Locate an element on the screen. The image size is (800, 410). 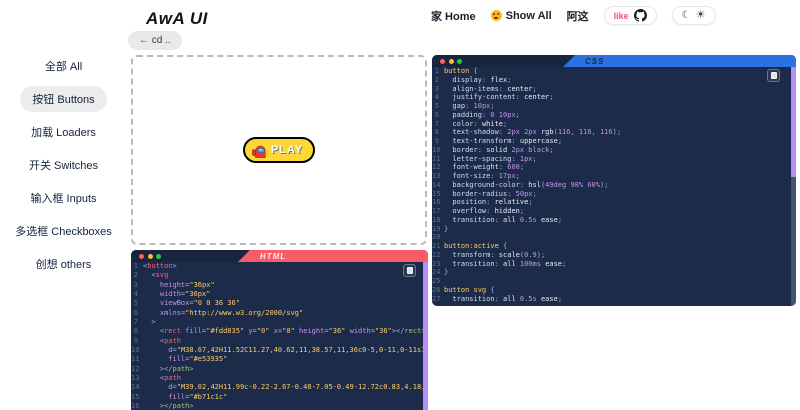
code-line: 19} is located at coordinates (440, 228).